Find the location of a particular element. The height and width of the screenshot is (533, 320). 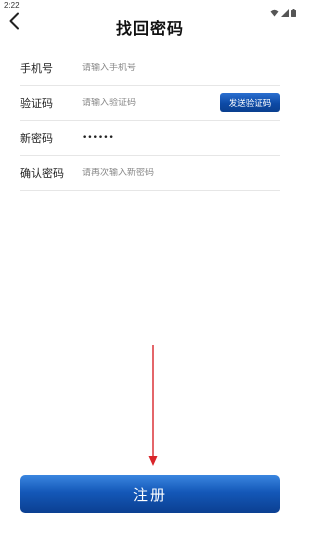

code-label: 验证码 is located at coordinates (36, 103).